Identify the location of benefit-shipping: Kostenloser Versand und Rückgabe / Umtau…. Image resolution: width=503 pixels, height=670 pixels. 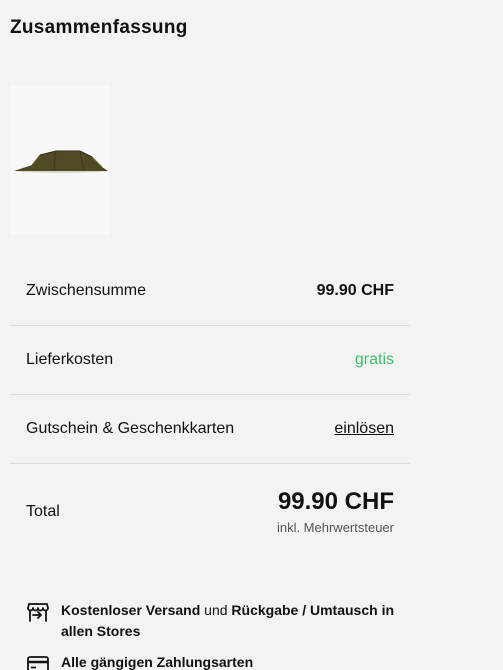
(216, 621).